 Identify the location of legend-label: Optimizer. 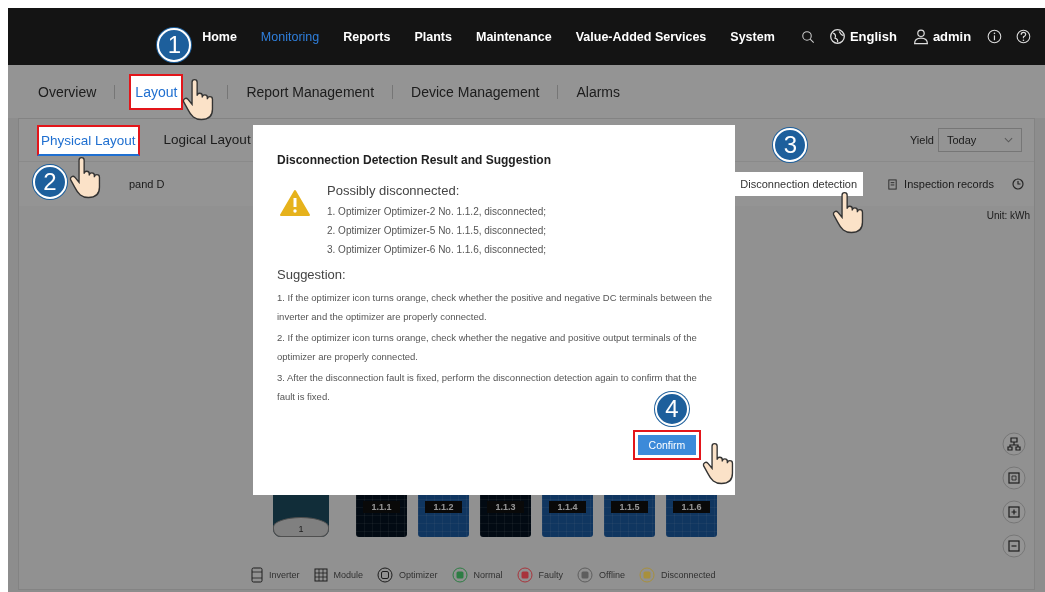
(418, 575).